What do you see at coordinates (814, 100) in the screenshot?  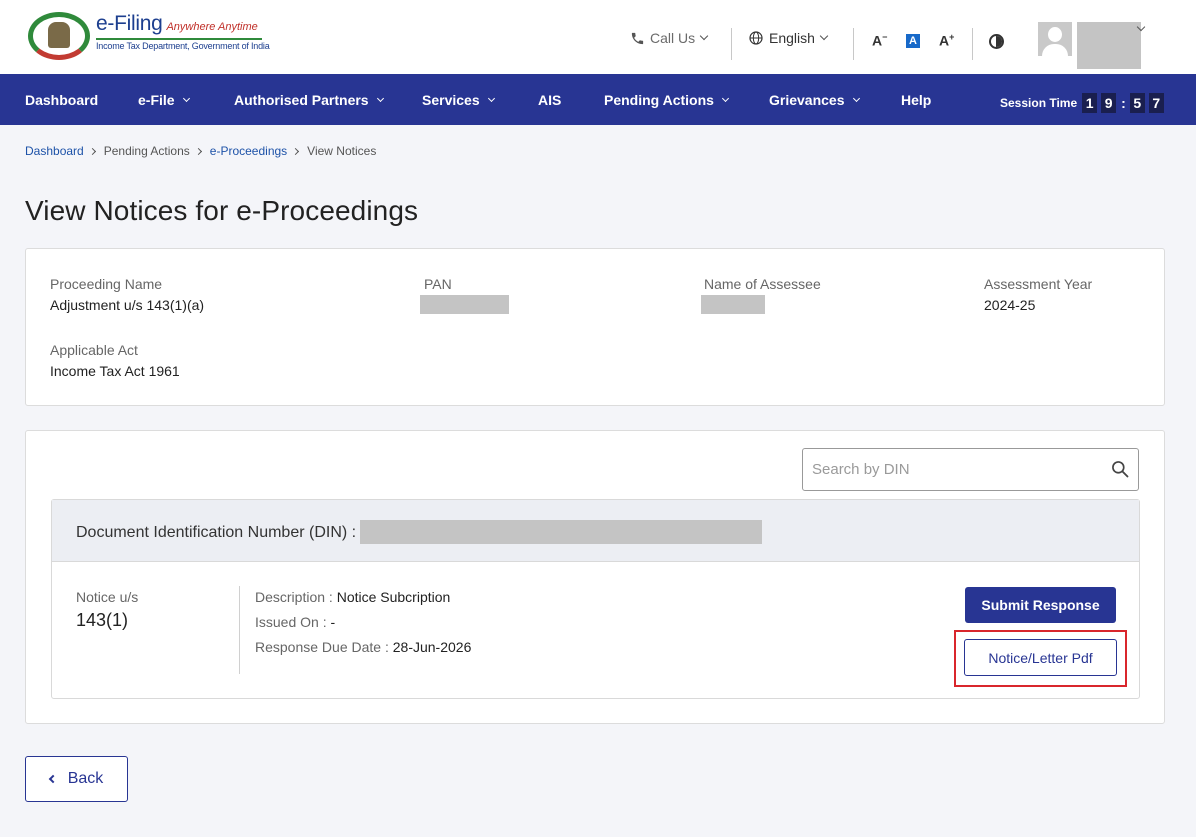 I see `nav-grievances: Grievances` at bounding box center [814, 100].